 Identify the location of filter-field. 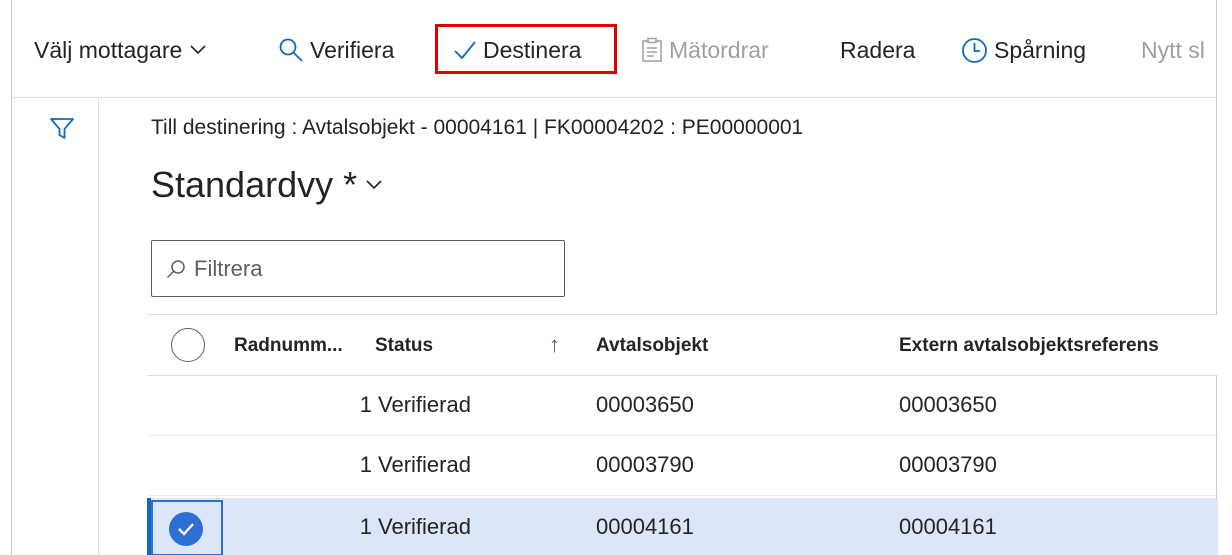
(358, 268).